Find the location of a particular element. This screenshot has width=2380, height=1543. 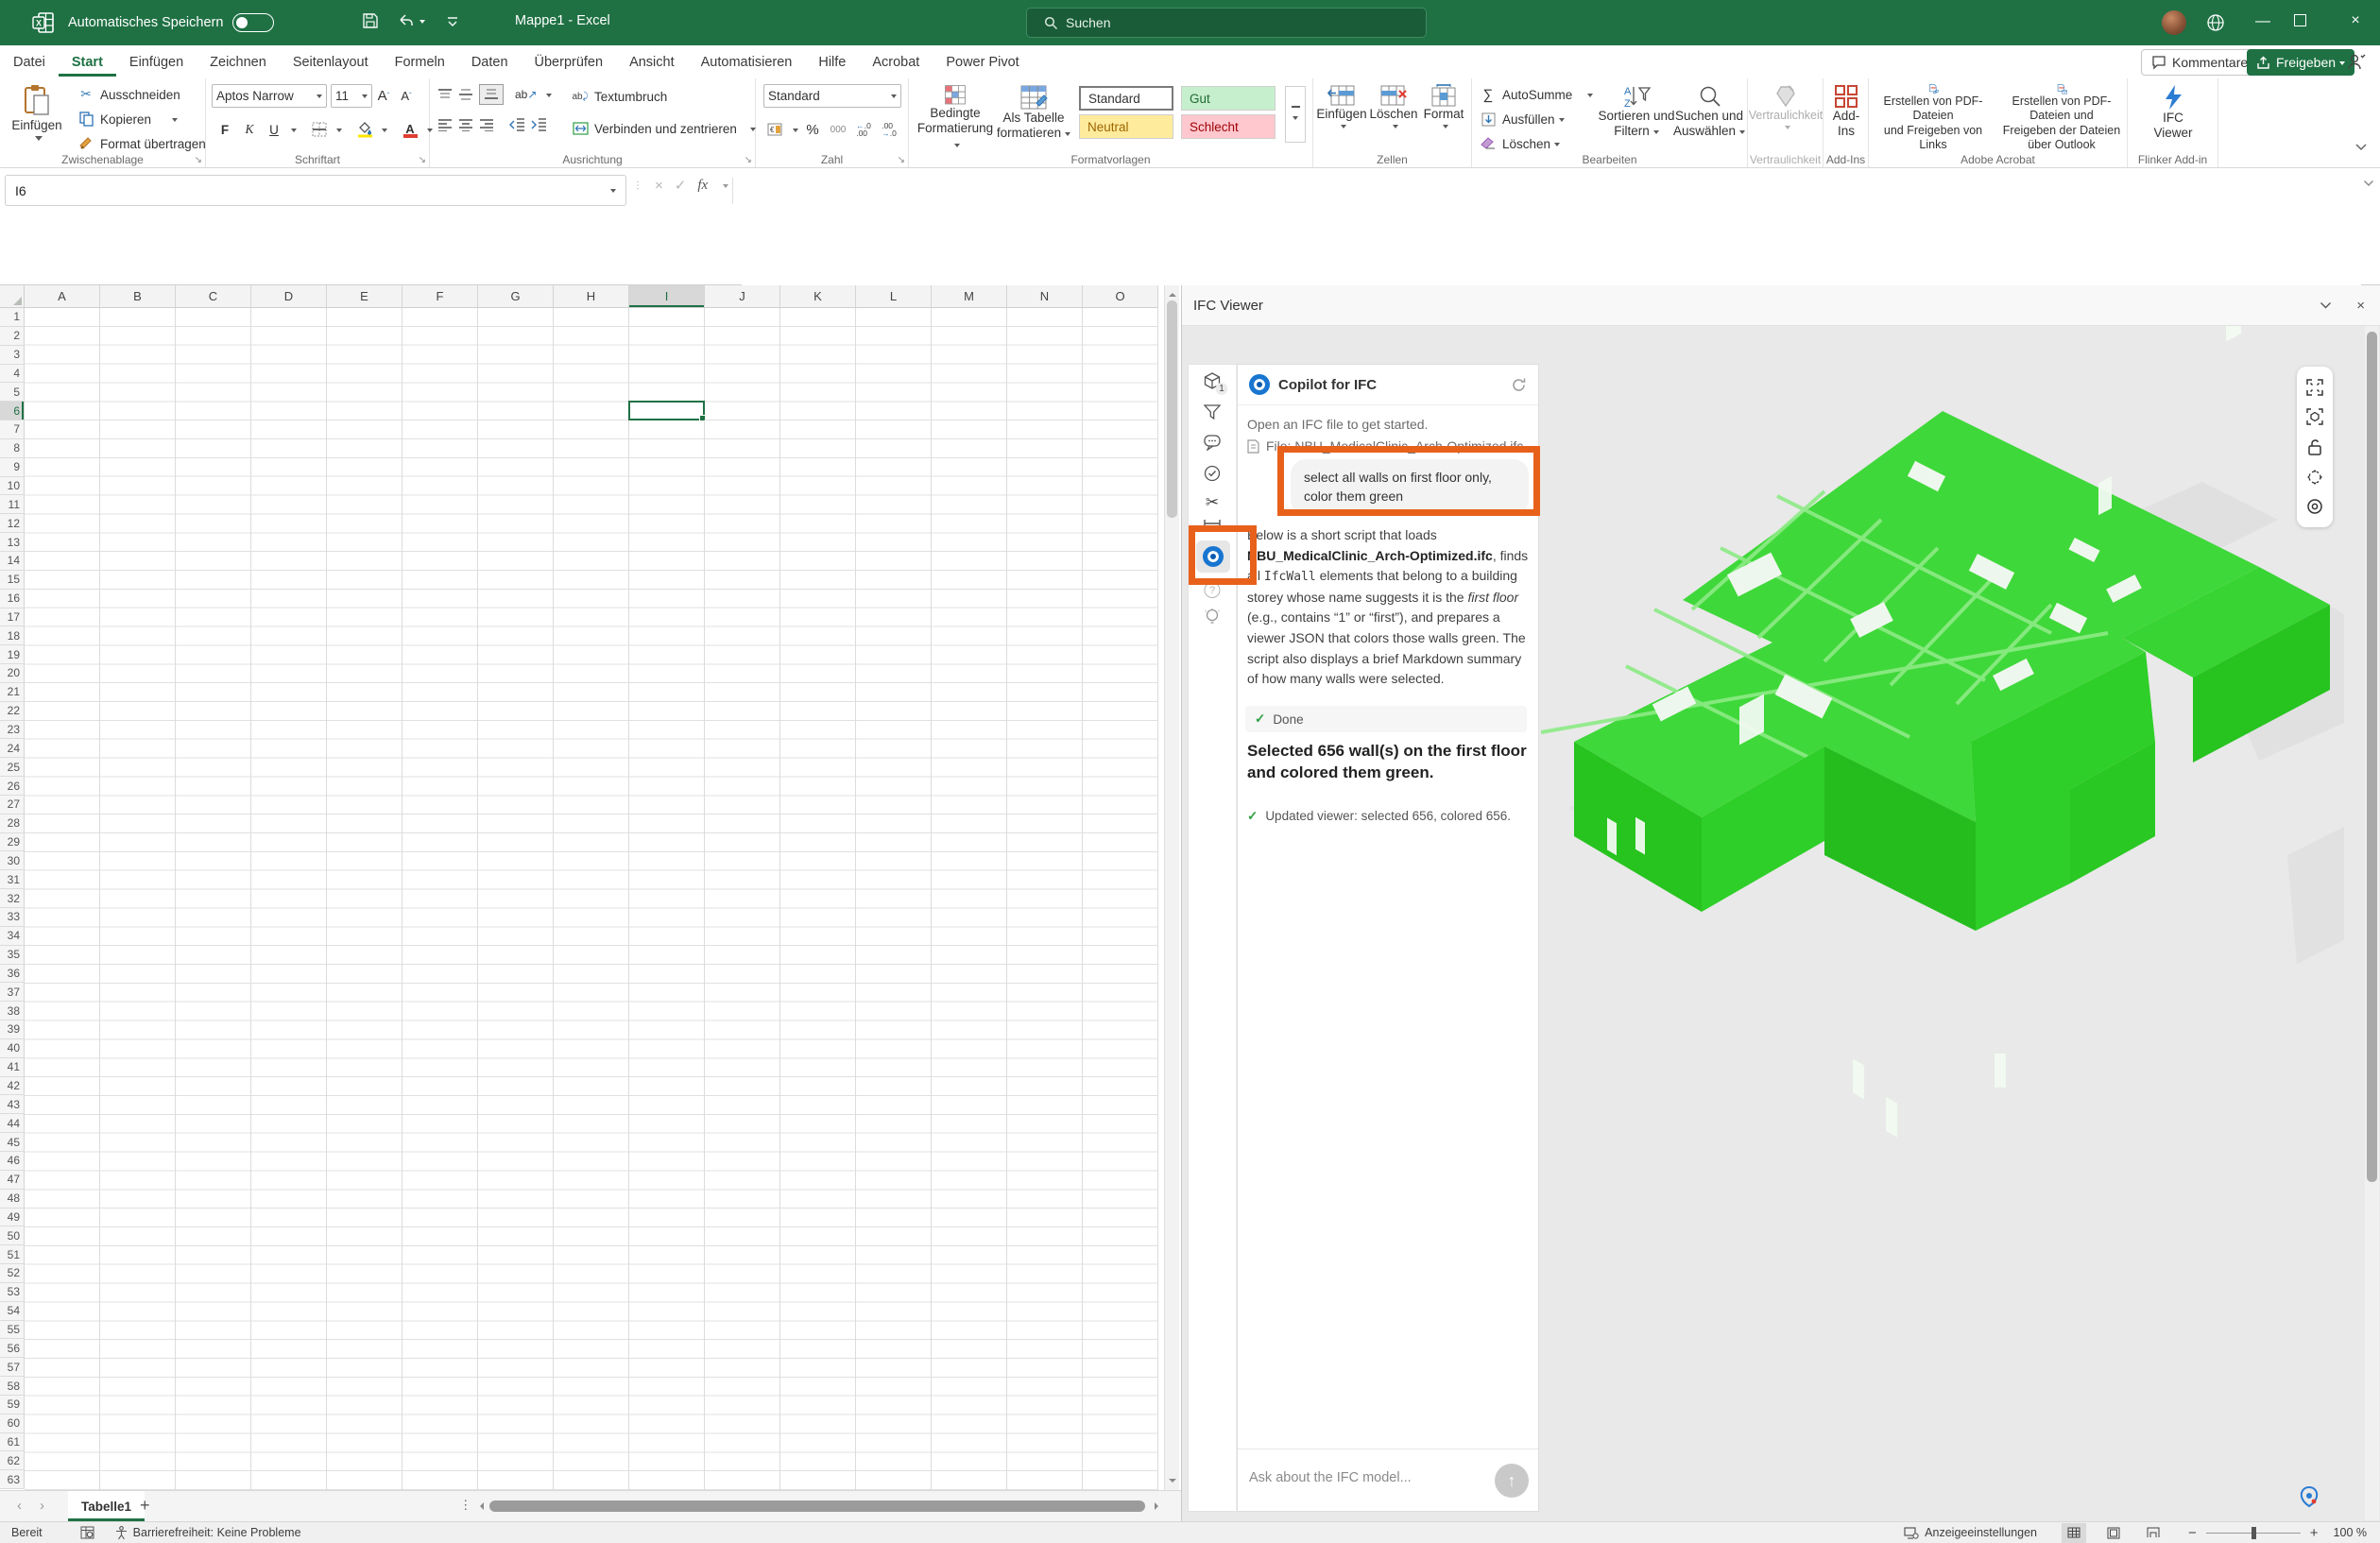

column-header-J: J is located at coordinates (742, 296).